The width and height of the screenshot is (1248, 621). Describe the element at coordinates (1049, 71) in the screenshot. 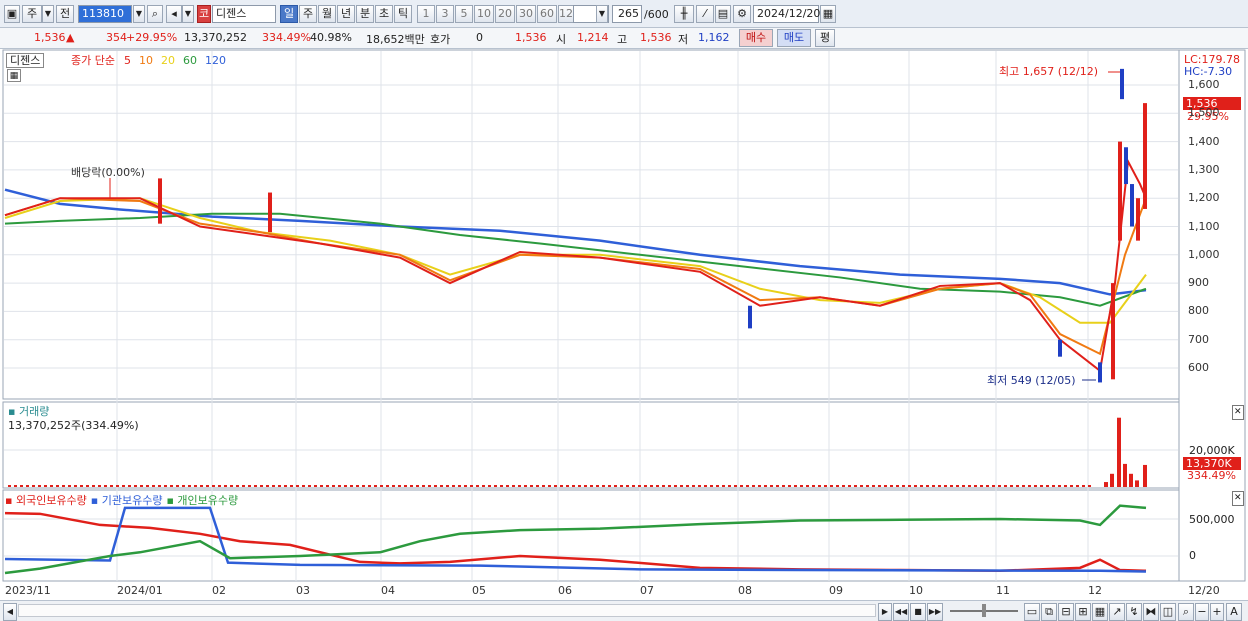

I see `high-annotation: 최고 1,657 (12/12)` at that location.